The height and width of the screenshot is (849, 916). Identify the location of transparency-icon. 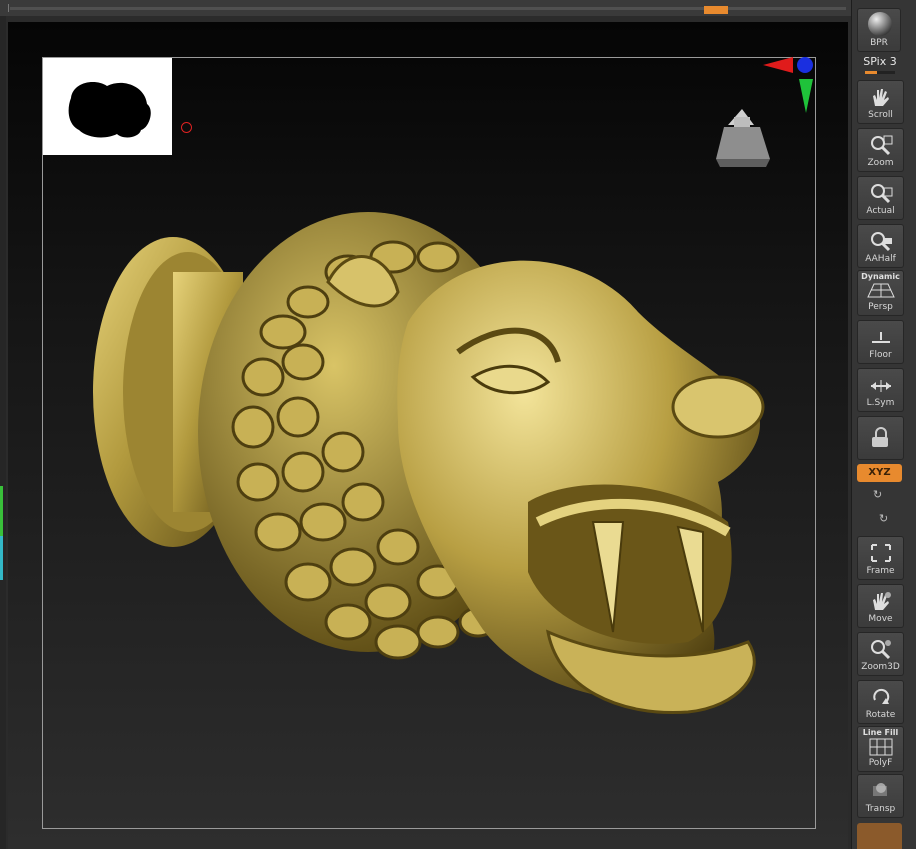
(880, 789).